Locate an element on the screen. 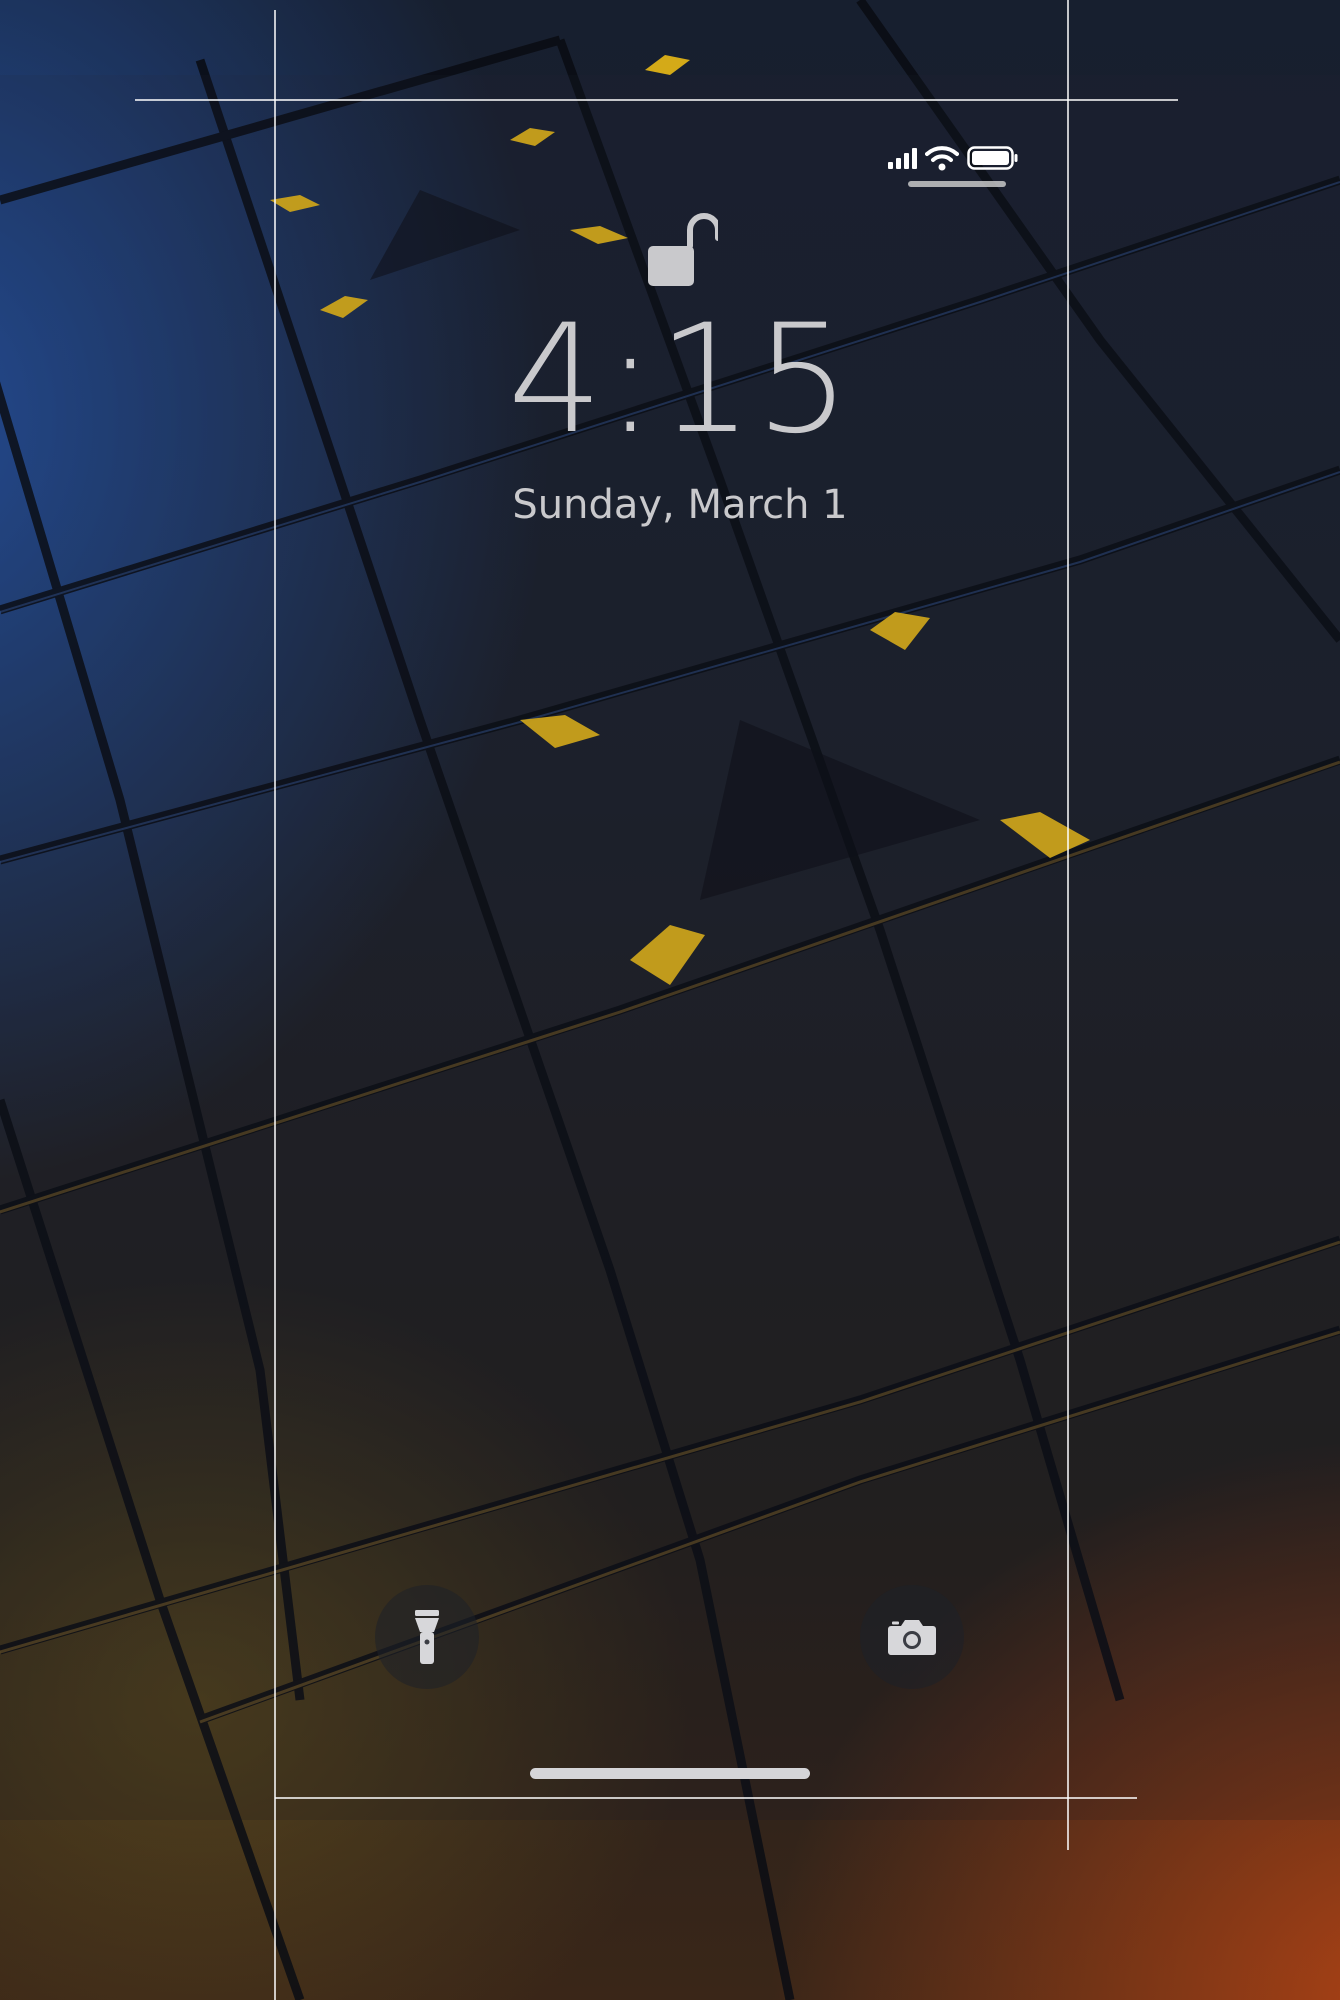 The image size is (1340, 2000). flashlight-icon is located at coordinates (427, 1637).